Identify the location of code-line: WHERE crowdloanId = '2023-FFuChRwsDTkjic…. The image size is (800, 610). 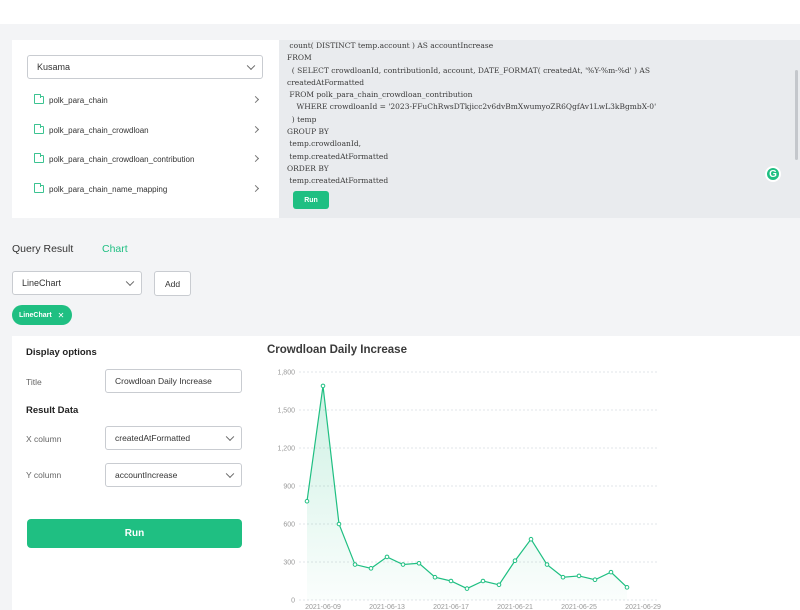
(472, 107).